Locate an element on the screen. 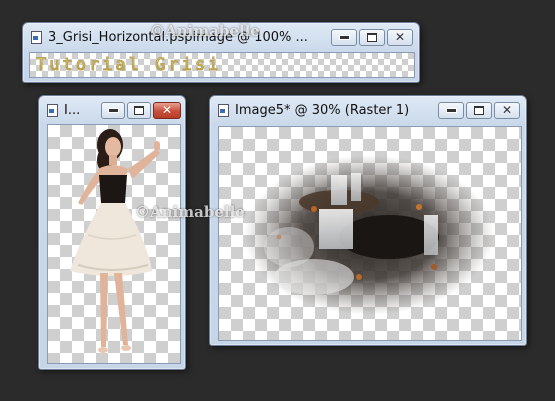 This screenshot has width=555, height=401. woman-figure is located at coordinates (115, 241).